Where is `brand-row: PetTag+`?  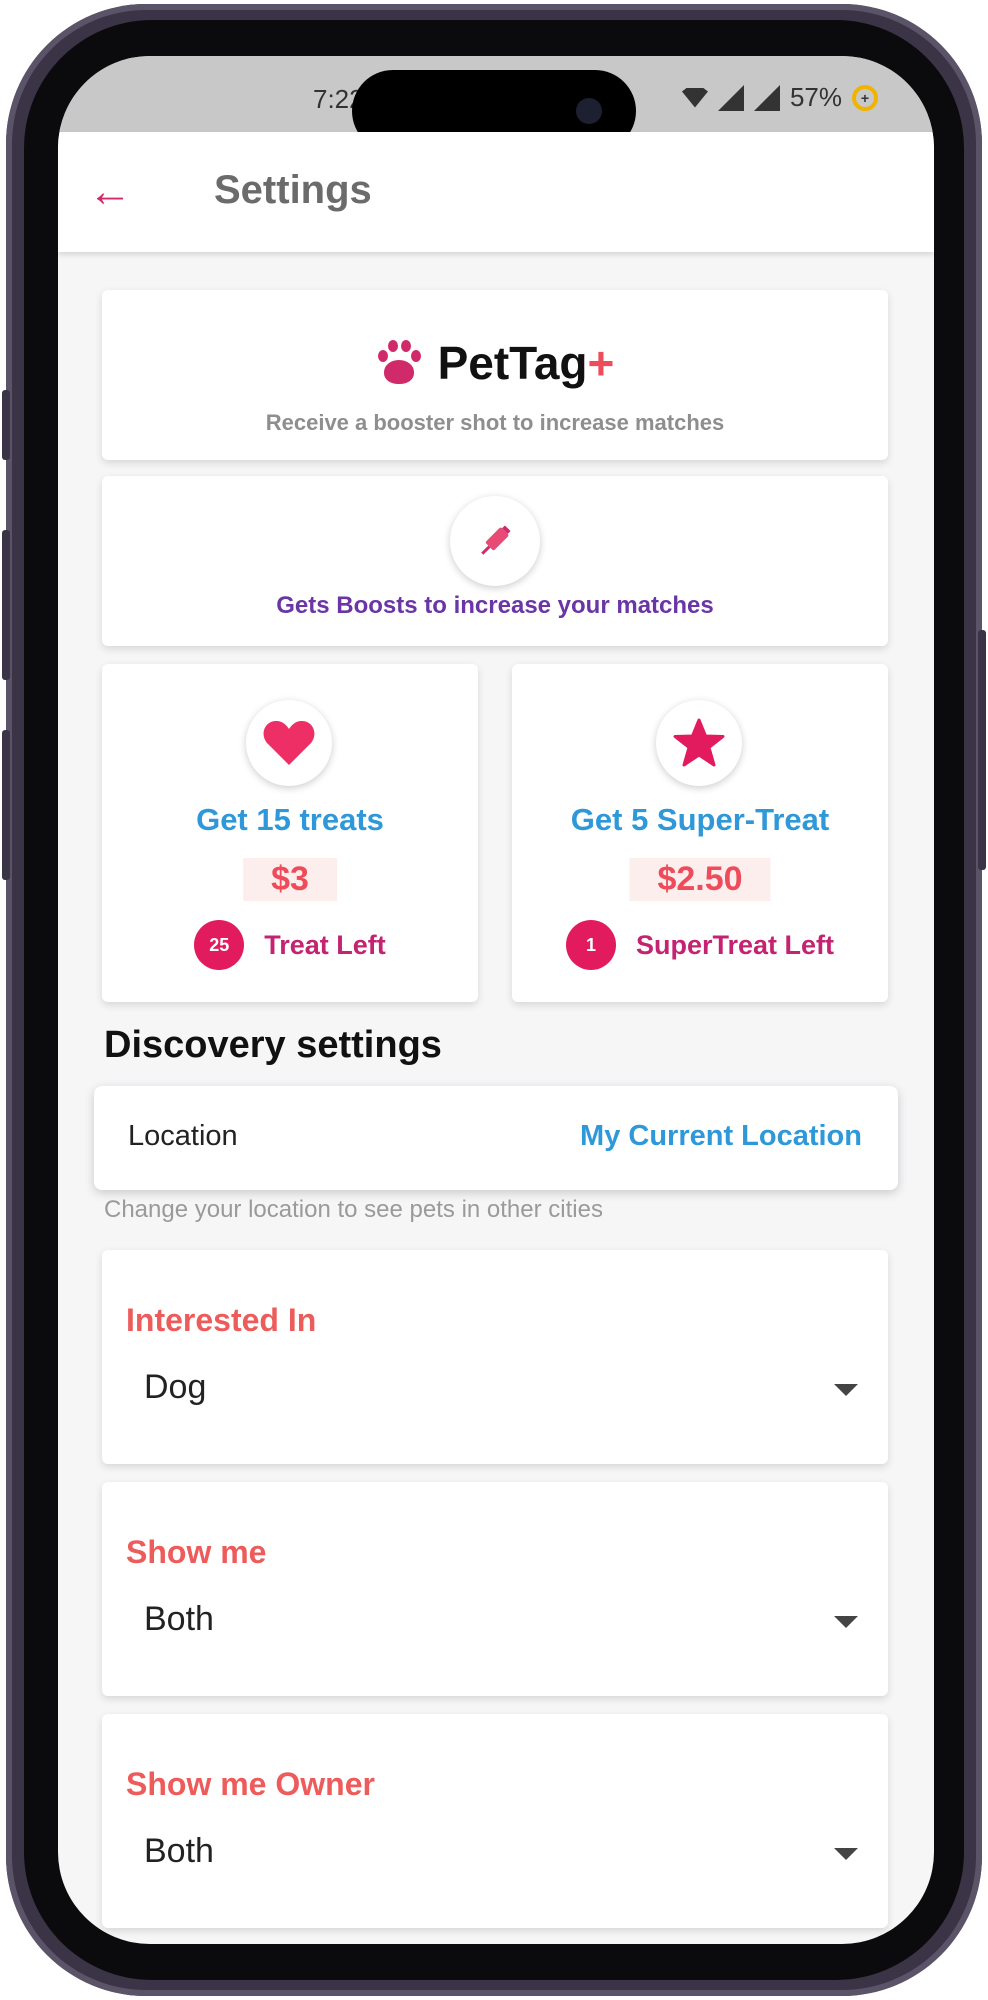
brand-row: PetTag+ is located at coordinates (495, 363).